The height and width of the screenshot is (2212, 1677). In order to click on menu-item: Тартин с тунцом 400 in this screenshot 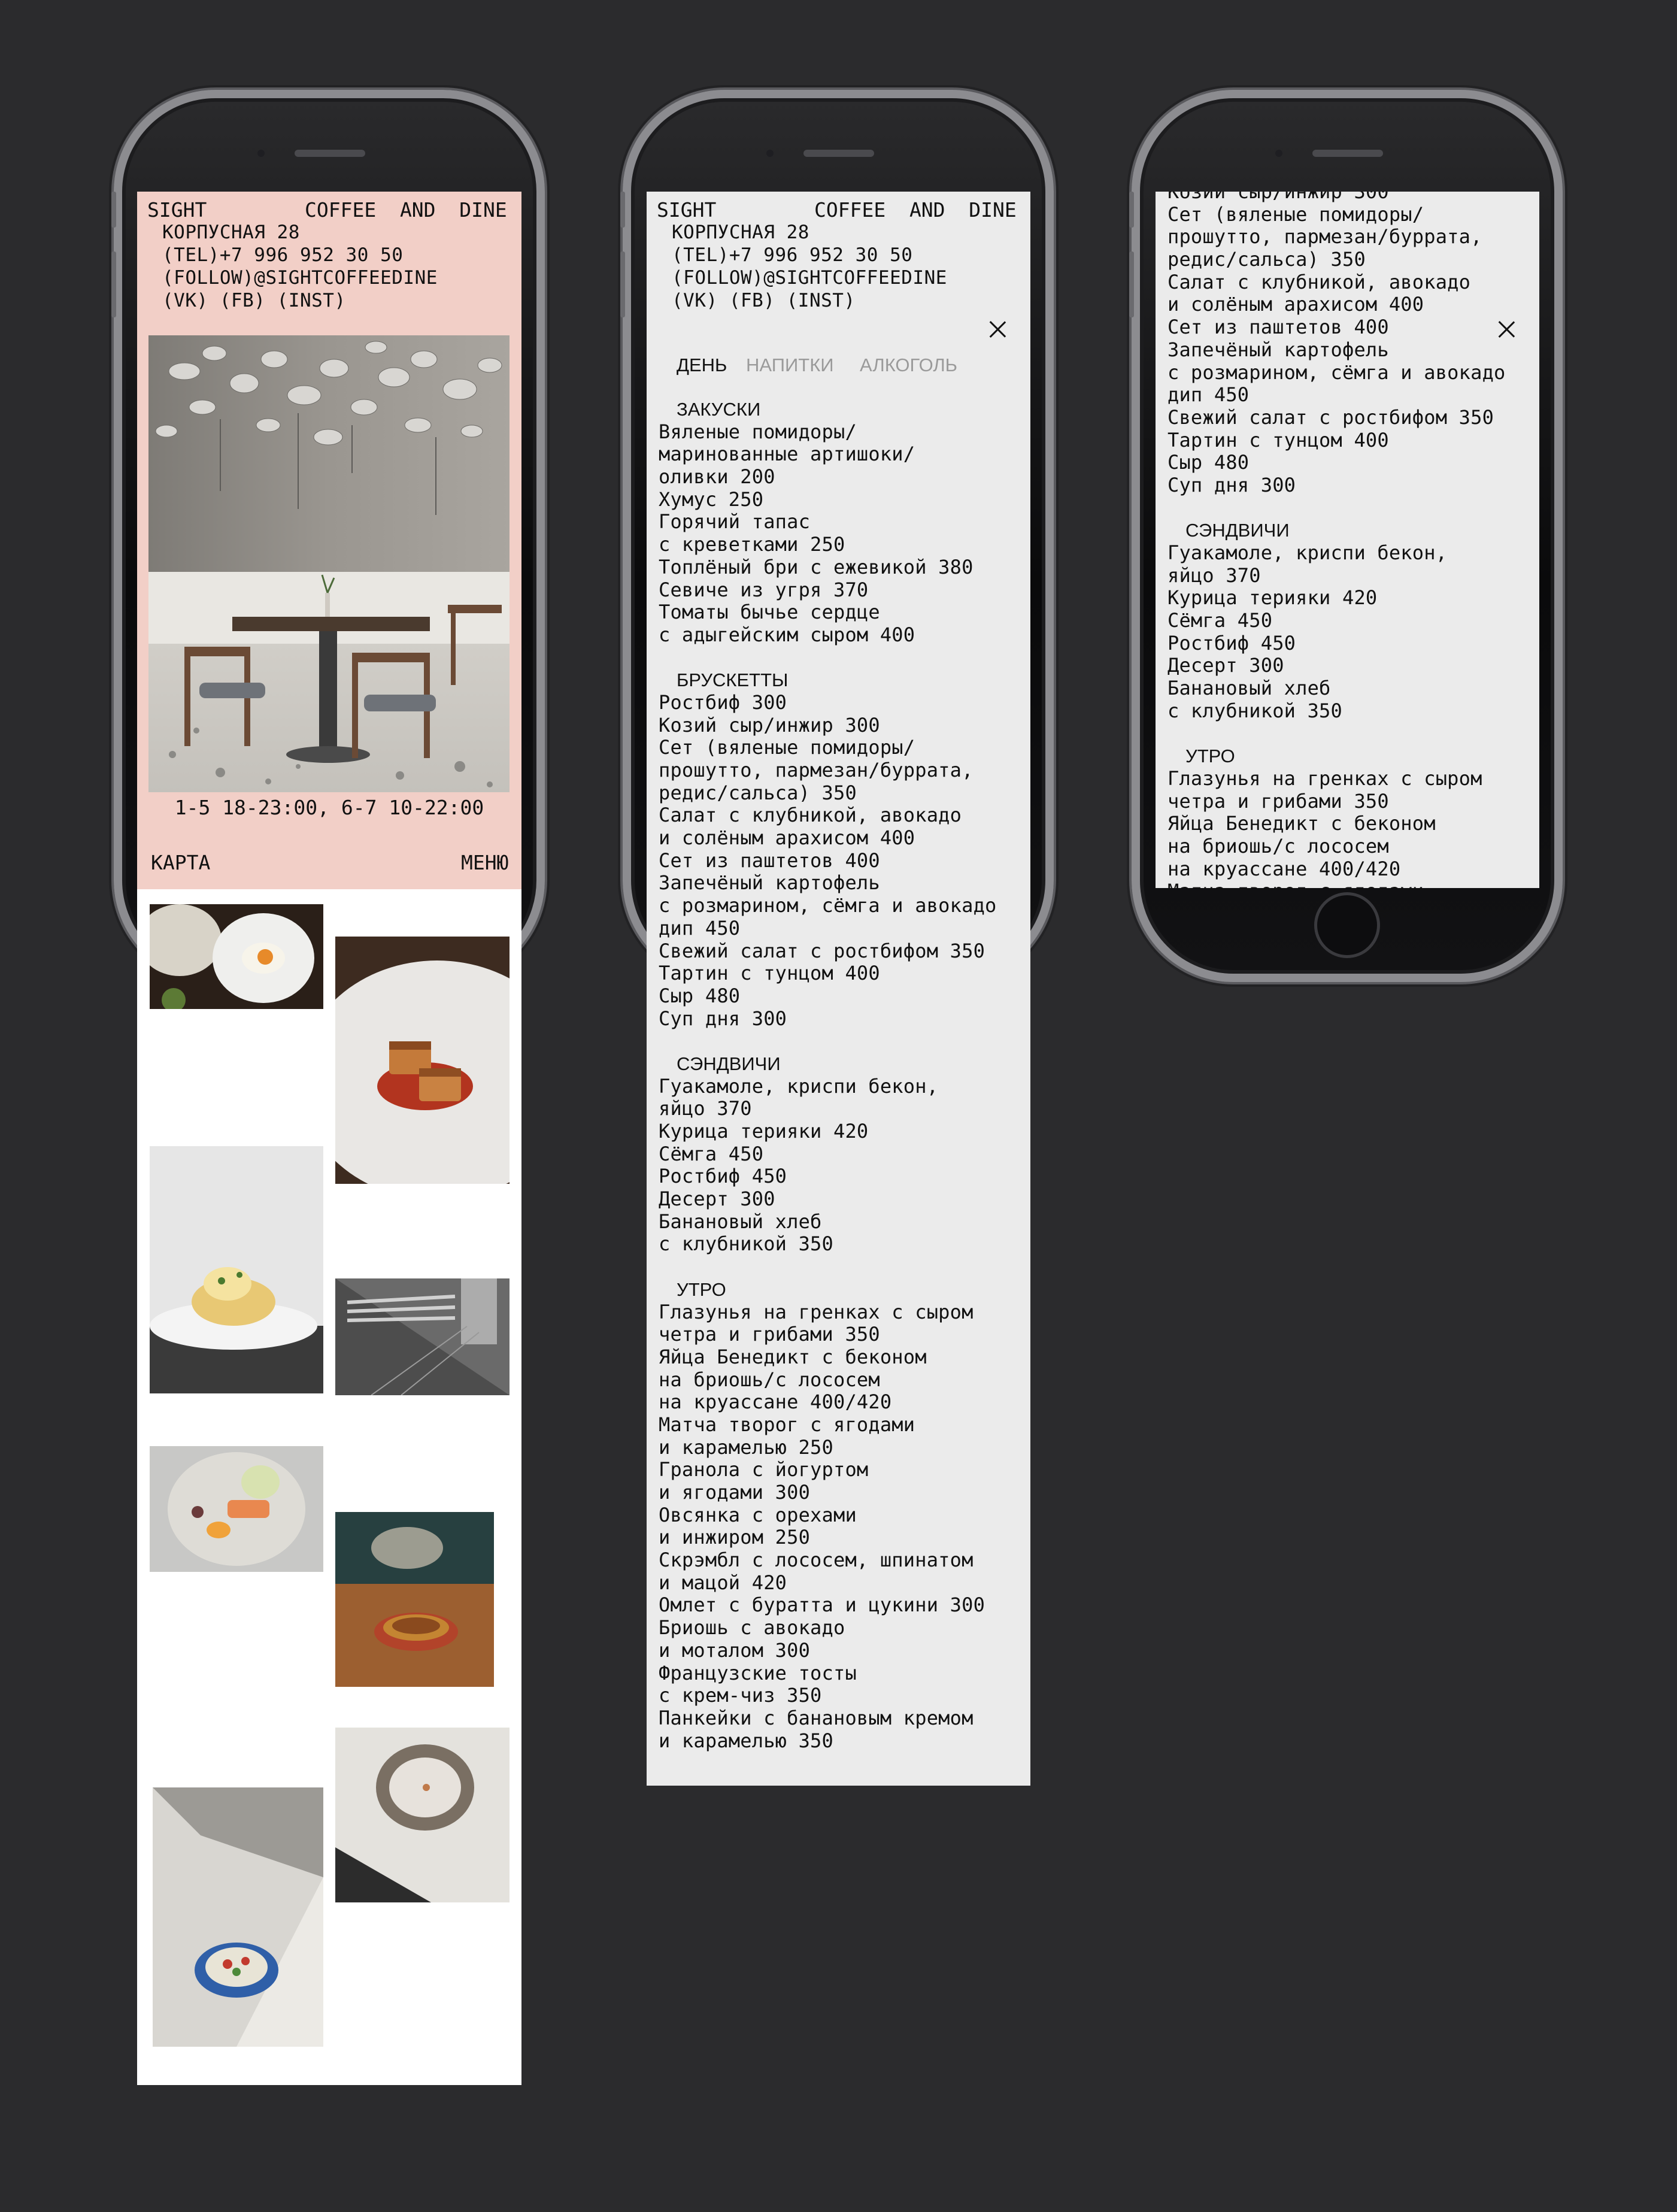, I will do `click(1278, 440)`.